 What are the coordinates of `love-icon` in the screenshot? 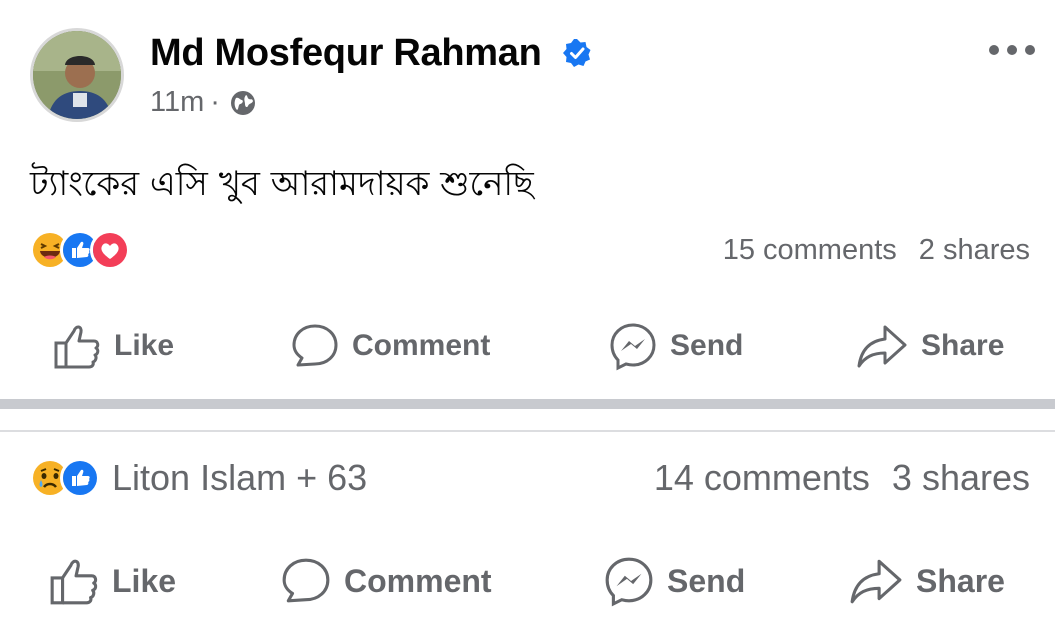 It's located at (110, 250).